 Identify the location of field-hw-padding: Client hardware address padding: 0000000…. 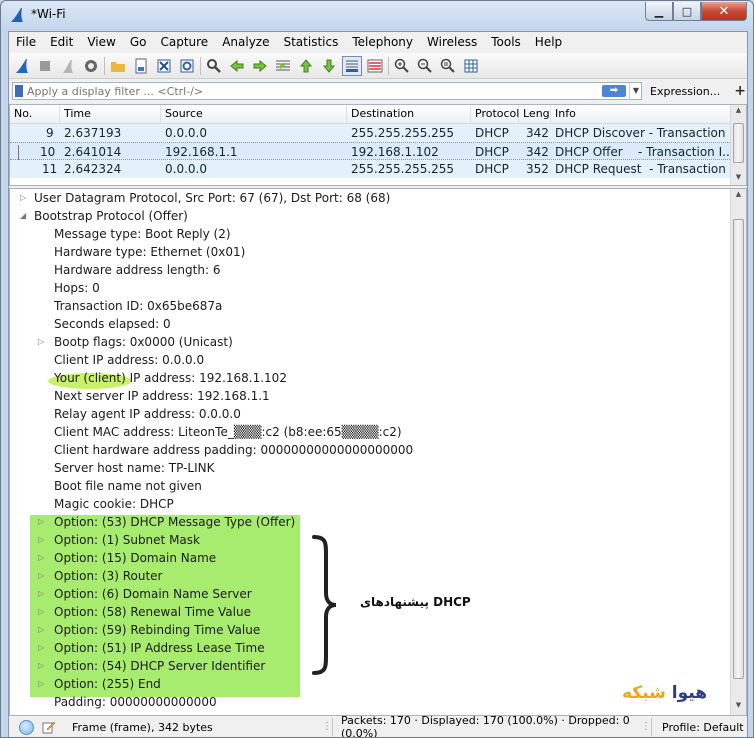
(233, 450).